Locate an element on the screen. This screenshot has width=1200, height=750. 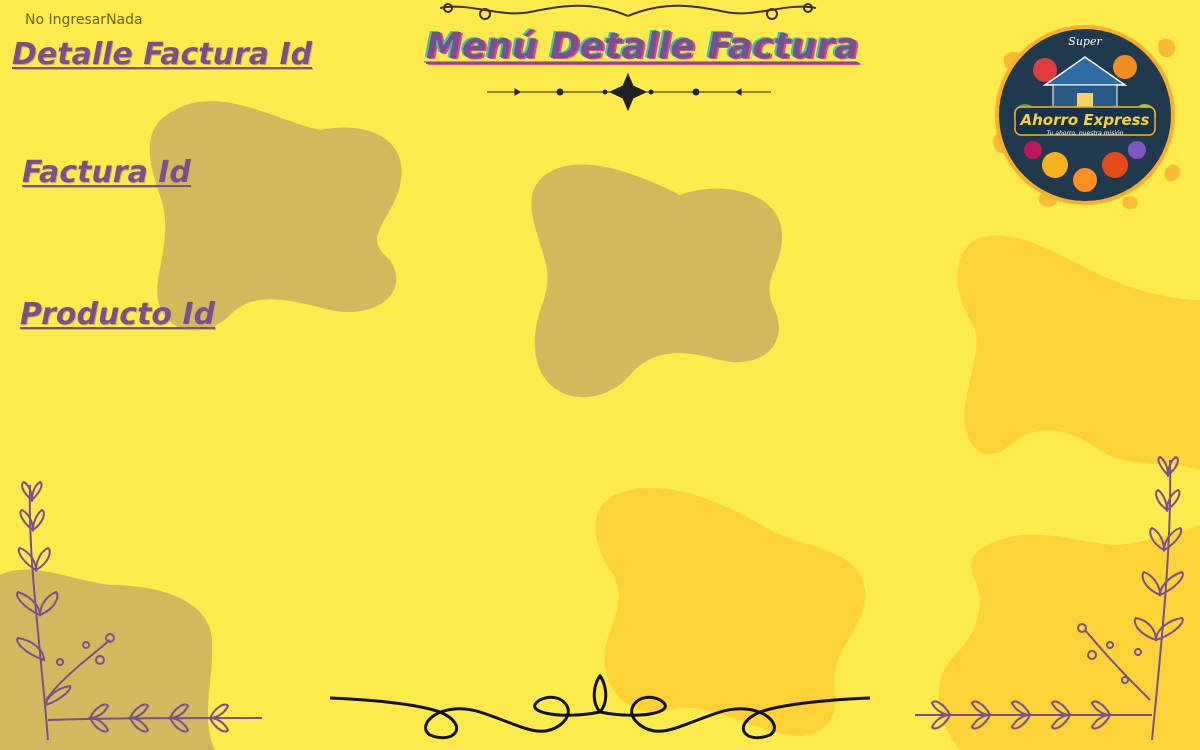
producto-id-label: Producto Id is located at coordinates (118, 314).